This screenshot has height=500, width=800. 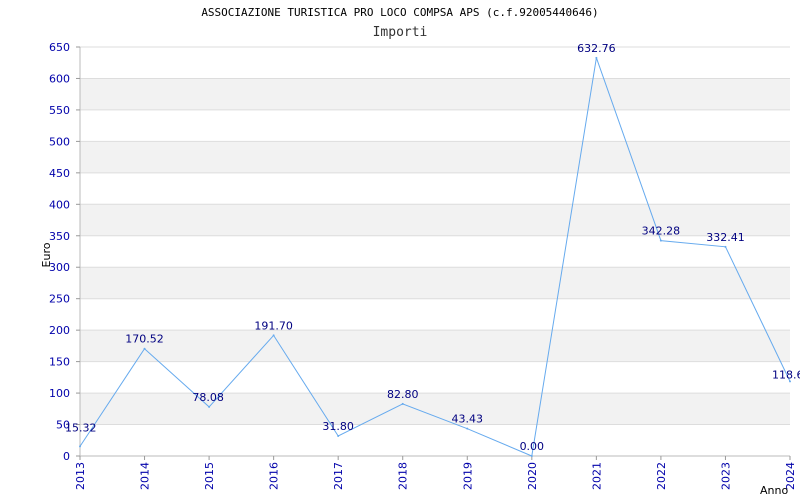 I want to click on data-label: 82.80, so click(x=403, y=394).